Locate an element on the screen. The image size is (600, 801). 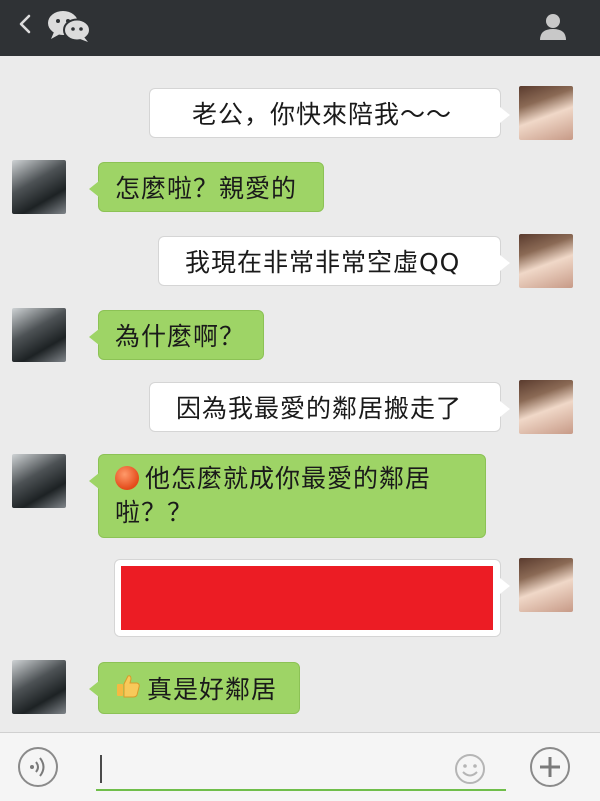
message-bubble-sent is located at coordinates (312, 598).